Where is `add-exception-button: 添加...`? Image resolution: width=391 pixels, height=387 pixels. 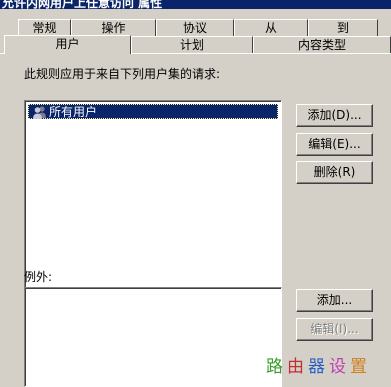
add-exception-button: 添加... is located at coordinates (334, 300).